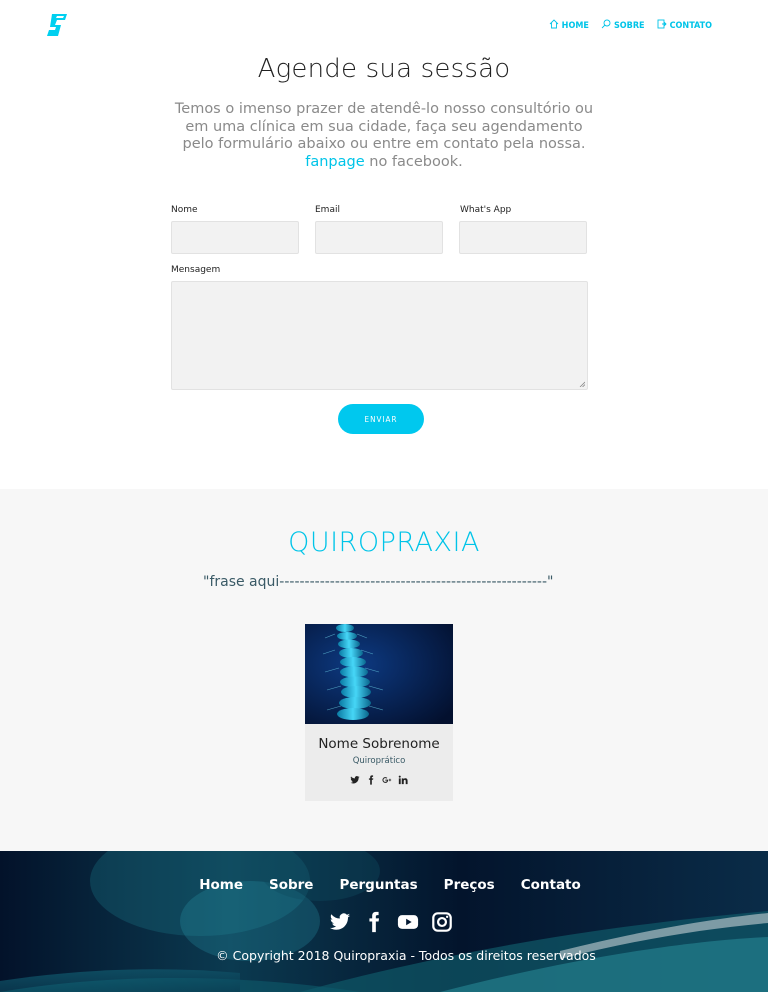 The image size is (768, 992). I want to click on intro-end-text: no facebook., so click(416, 162).